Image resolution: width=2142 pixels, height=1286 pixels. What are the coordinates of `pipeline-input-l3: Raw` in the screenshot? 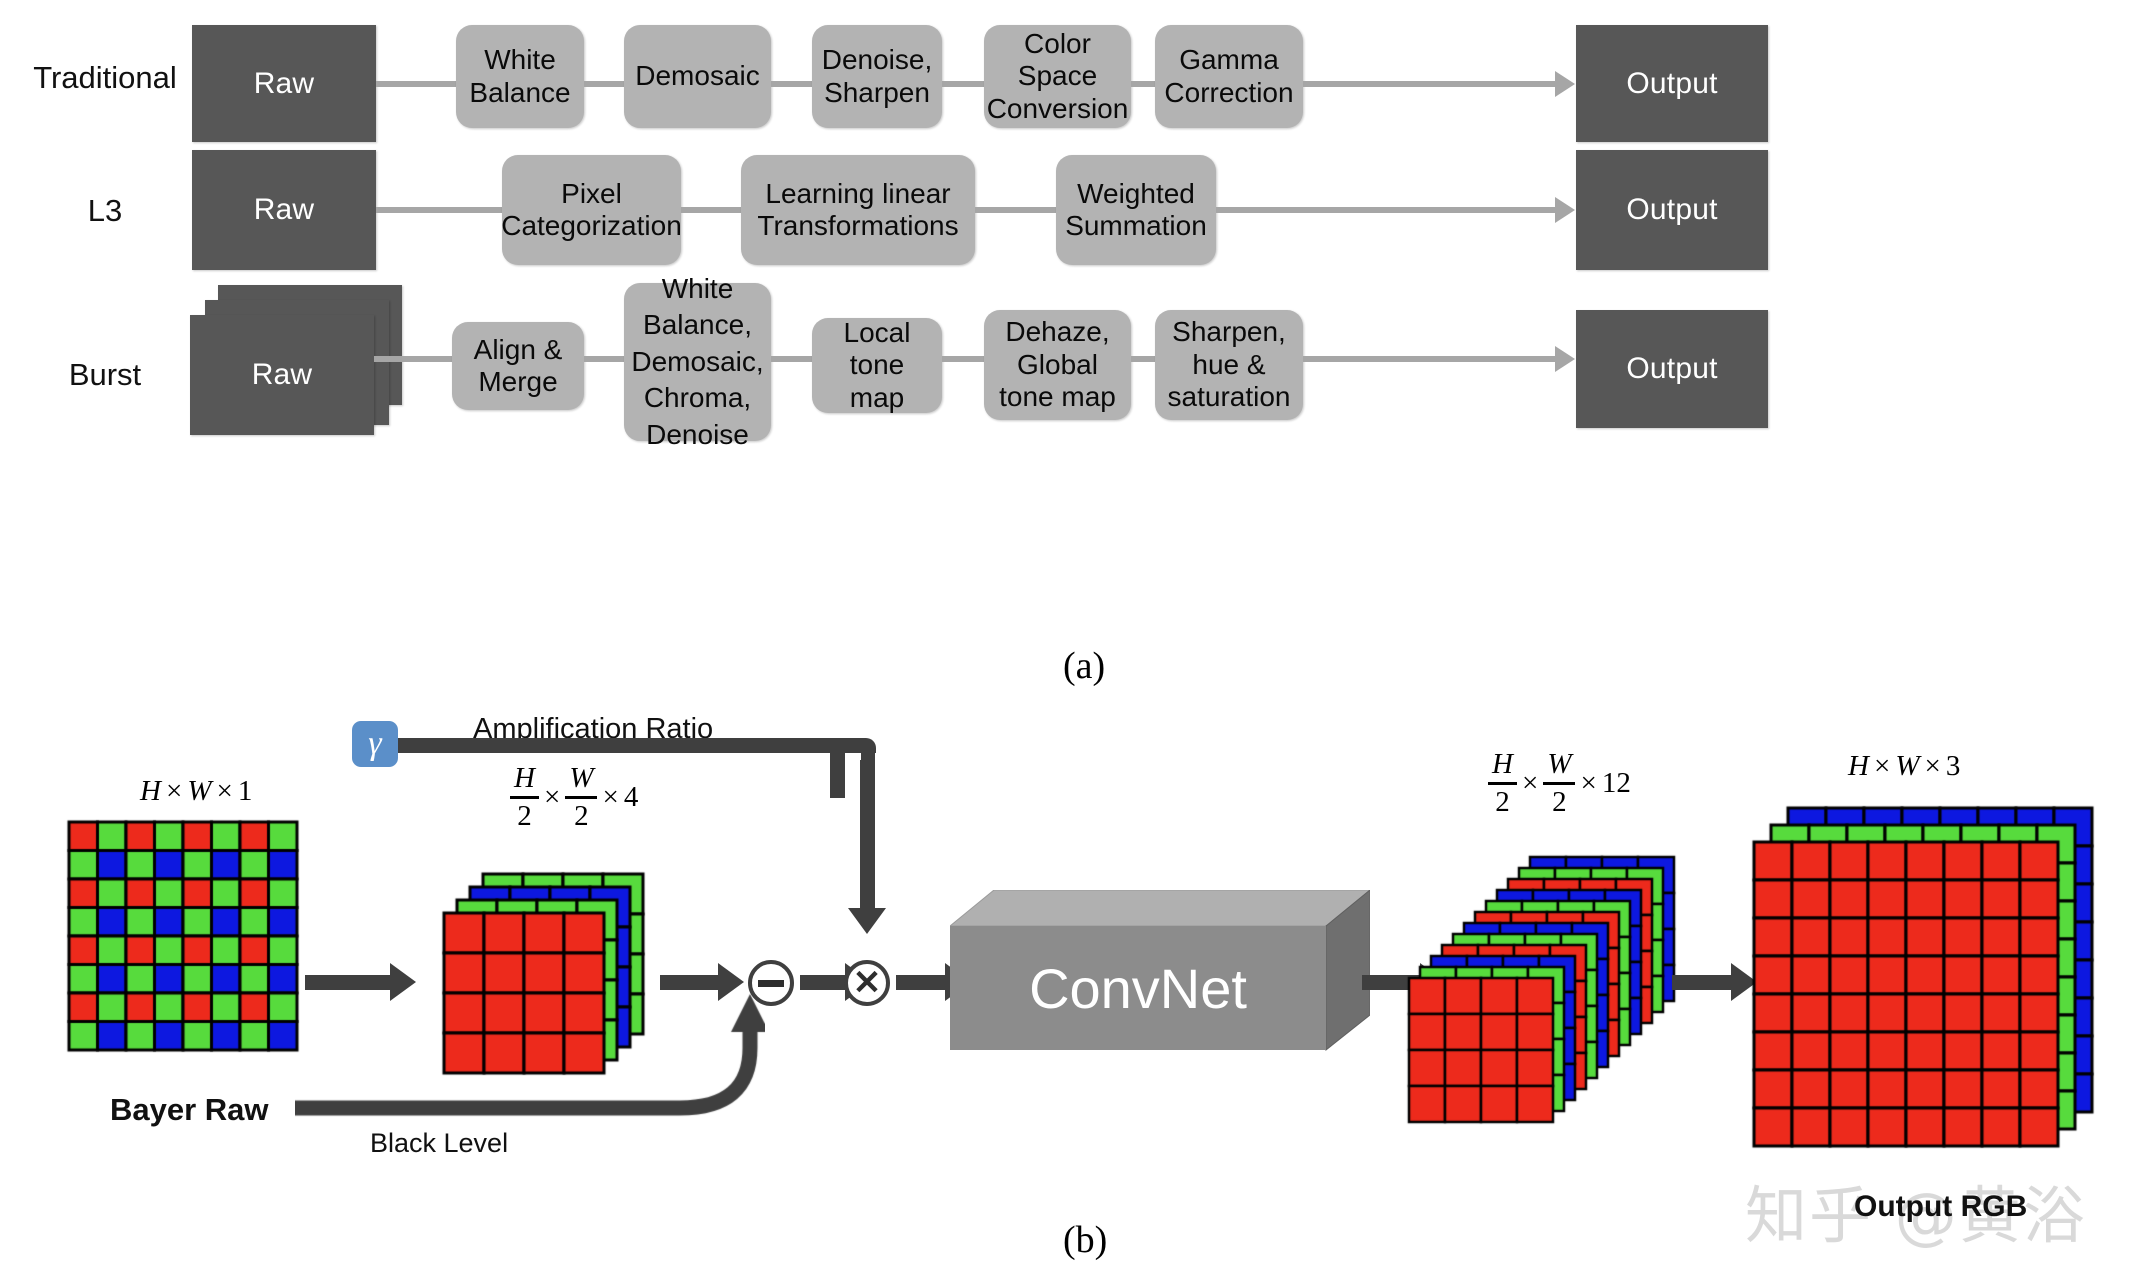 It's located at (284, 210).